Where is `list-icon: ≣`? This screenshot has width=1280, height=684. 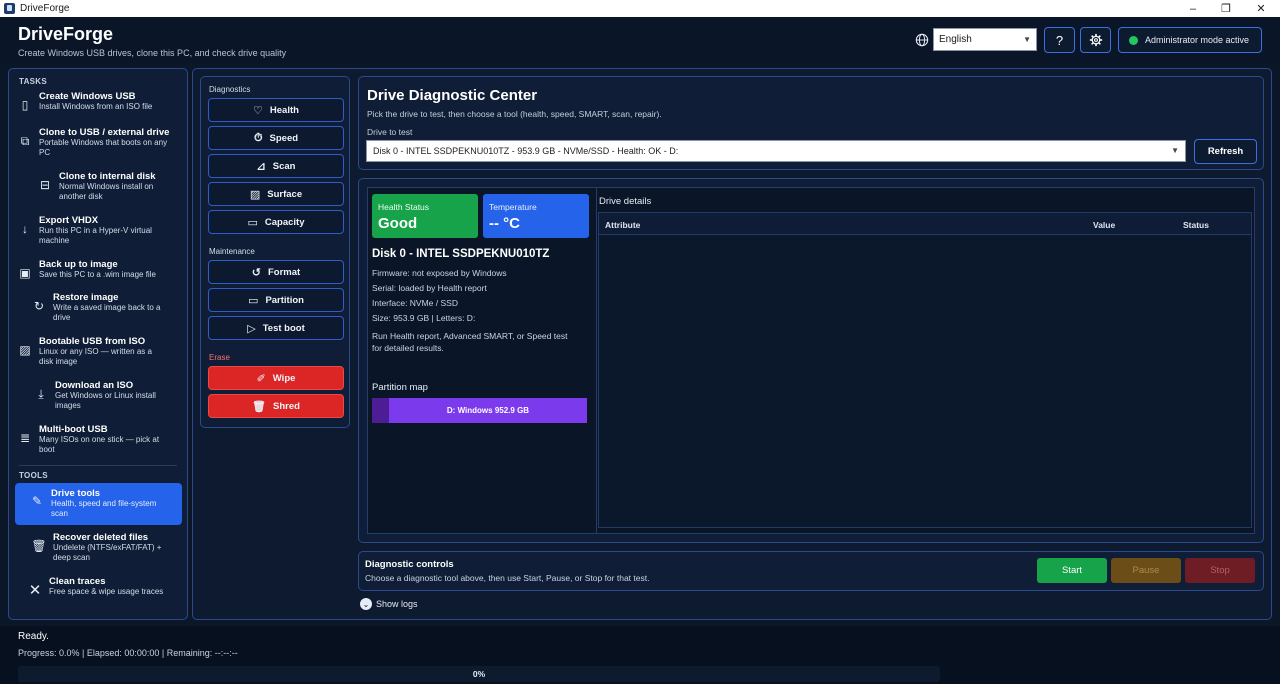
list-icon: ≣ is located at coordinates (25, 438).